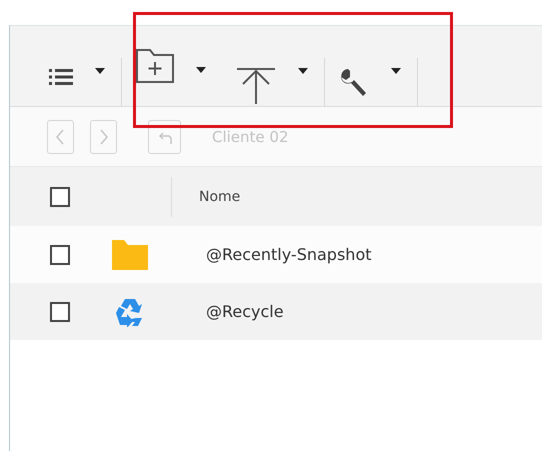 The height and width of the screenshot is (451, 542). I want to click on file-name: @Recently-Snapshot, so click(289, 254).